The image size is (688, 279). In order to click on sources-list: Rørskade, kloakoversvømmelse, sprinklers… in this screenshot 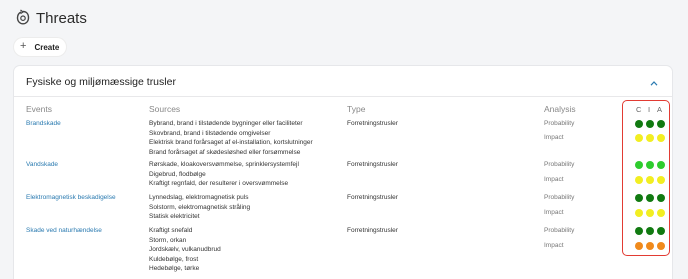, I will do `click(224, 174)`.